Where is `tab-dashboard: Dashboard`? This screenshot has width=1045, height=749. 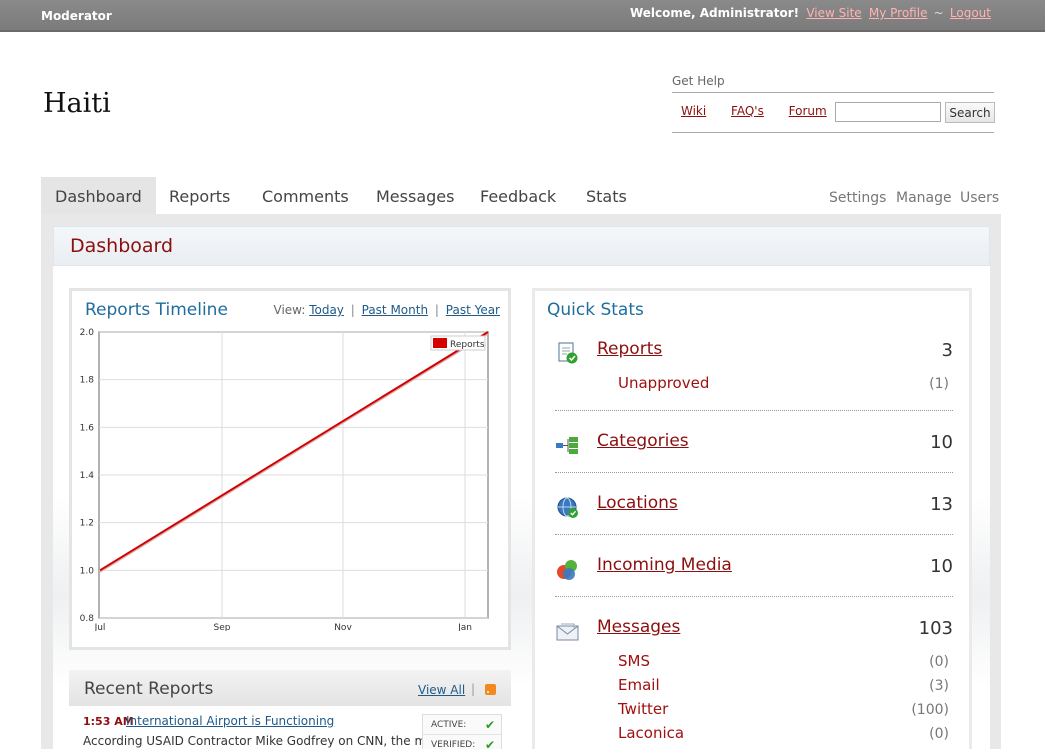
tab-dashboard: Dashboard is located at coordinates (98, 195).